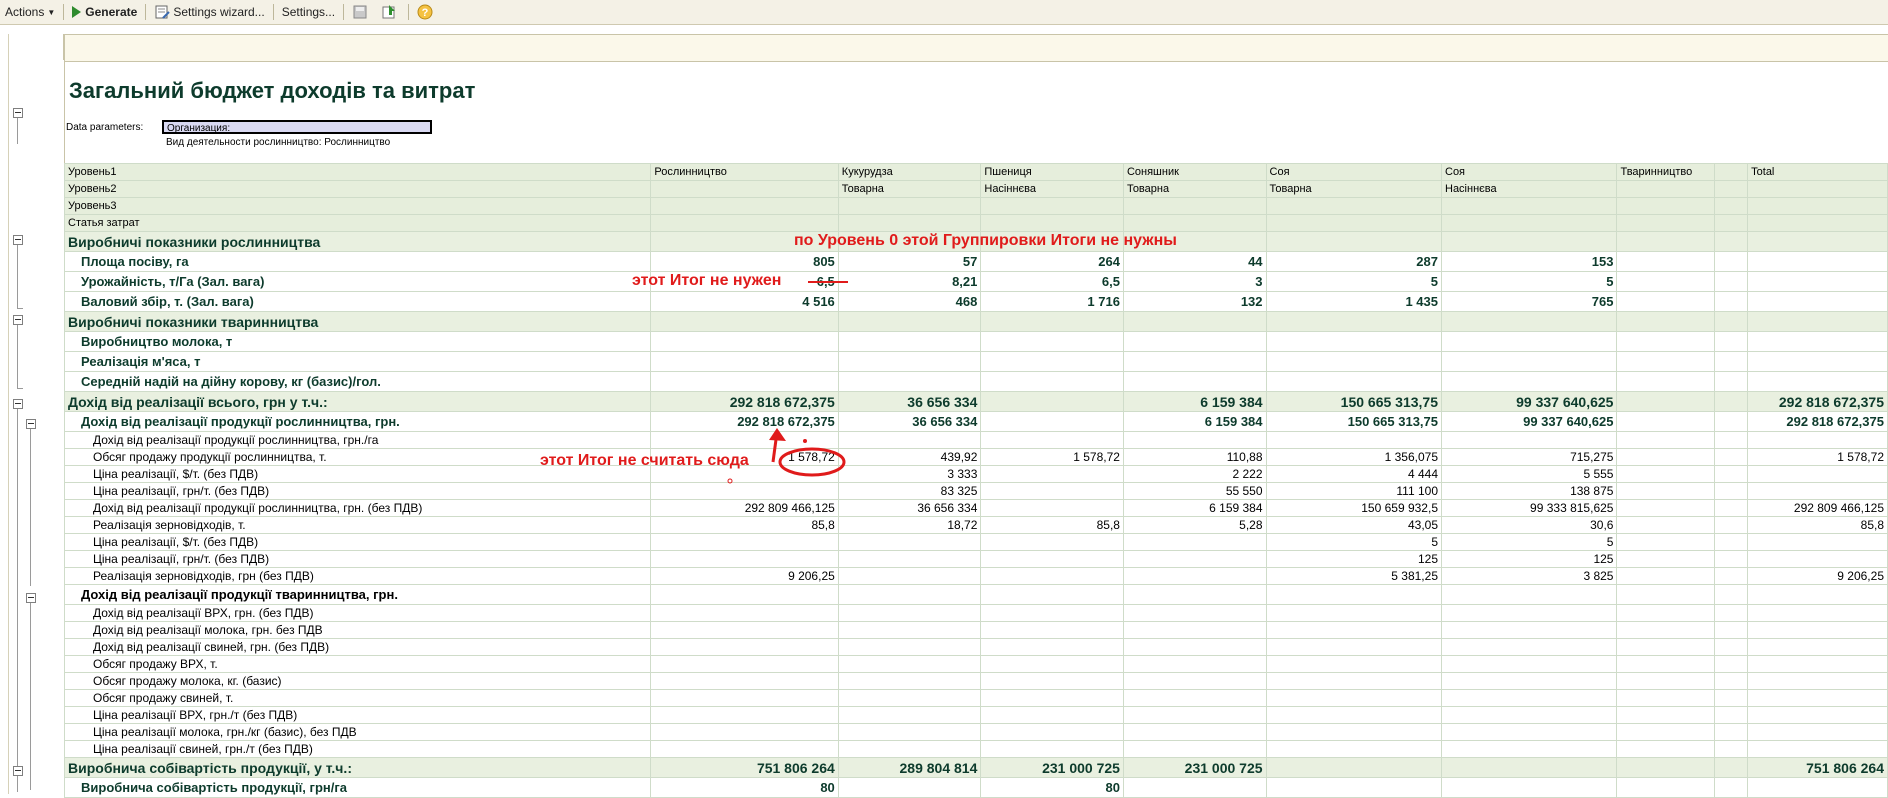  Describe the element at coordinates (1354, 281) in the screenshot. I see `table-cell: 5` at that location.